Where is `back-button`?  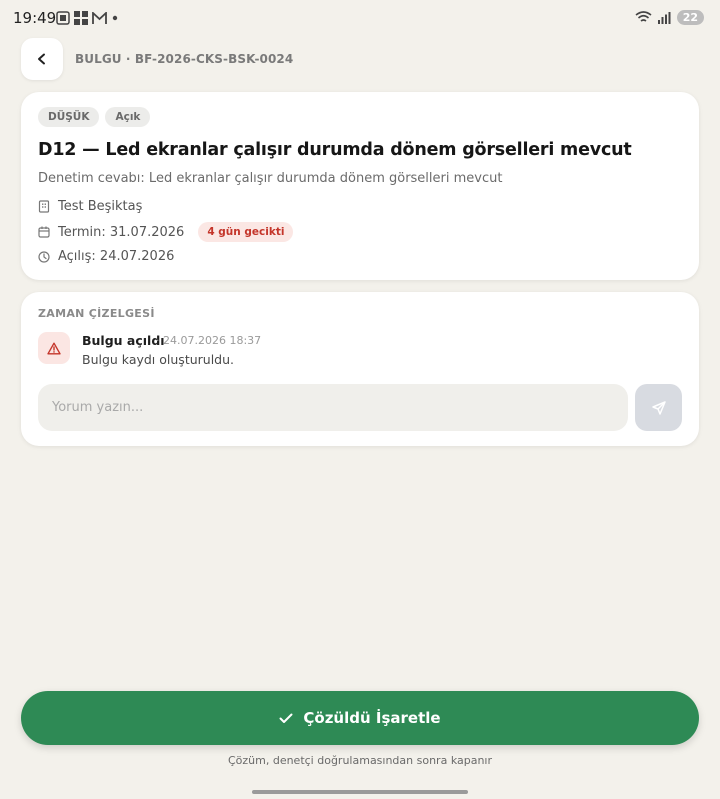 back-button is located at coordinates (42, 59).